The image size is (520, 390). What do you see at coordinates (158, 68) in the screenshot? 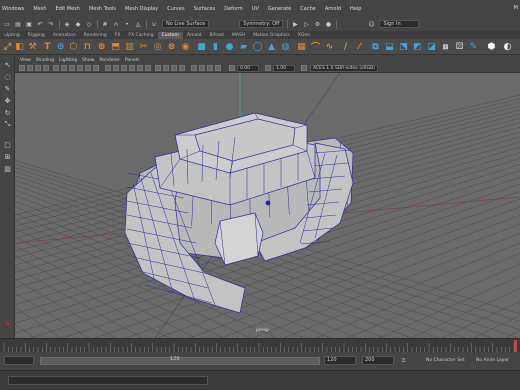
I see `ambient-occlusion-icon` at bounding box center [158, 68].